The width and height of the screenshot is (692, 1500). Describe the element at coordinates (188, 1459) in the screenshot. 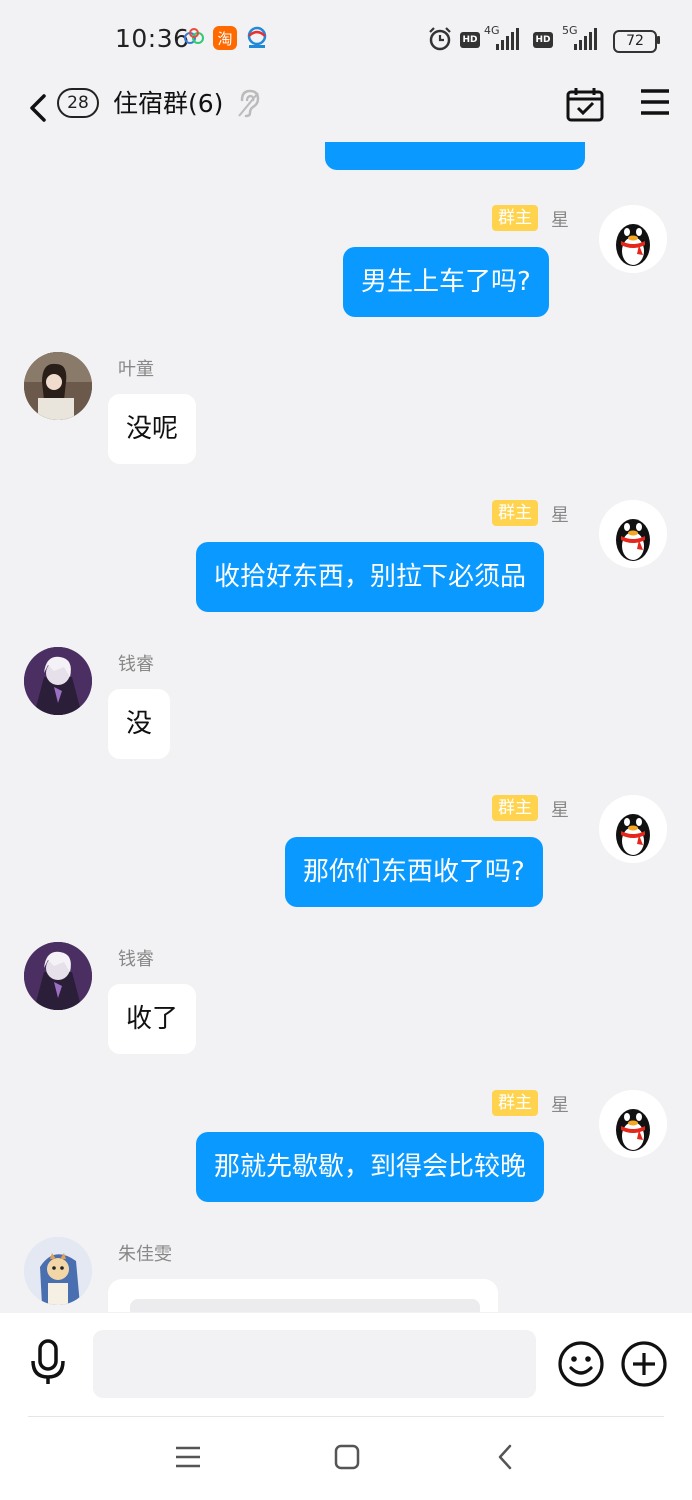

I see `recents-icon` at that location.